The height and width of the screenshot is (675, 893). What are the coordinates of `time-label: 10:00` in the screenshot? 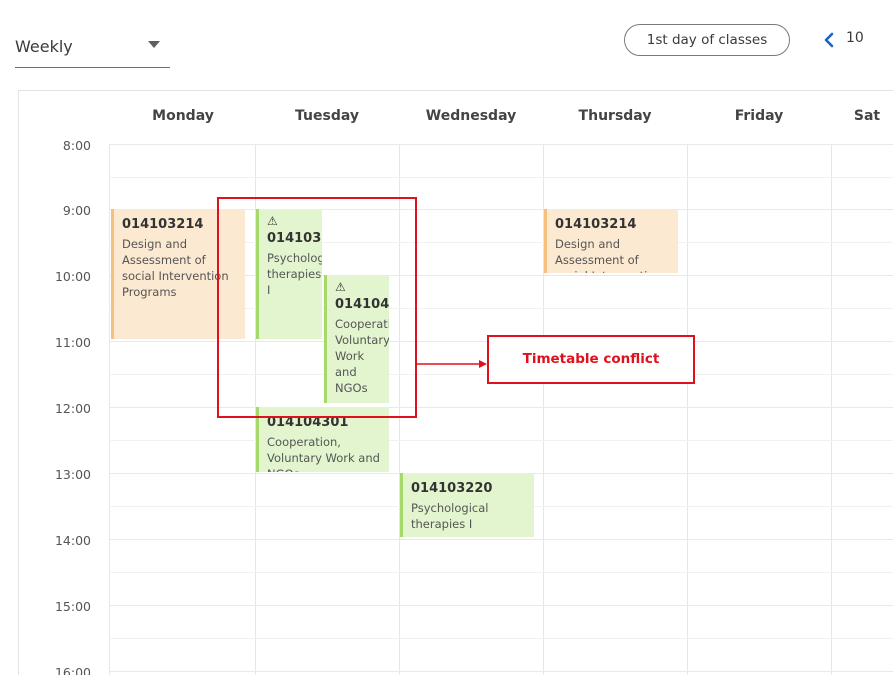 It's located at (72, 276).